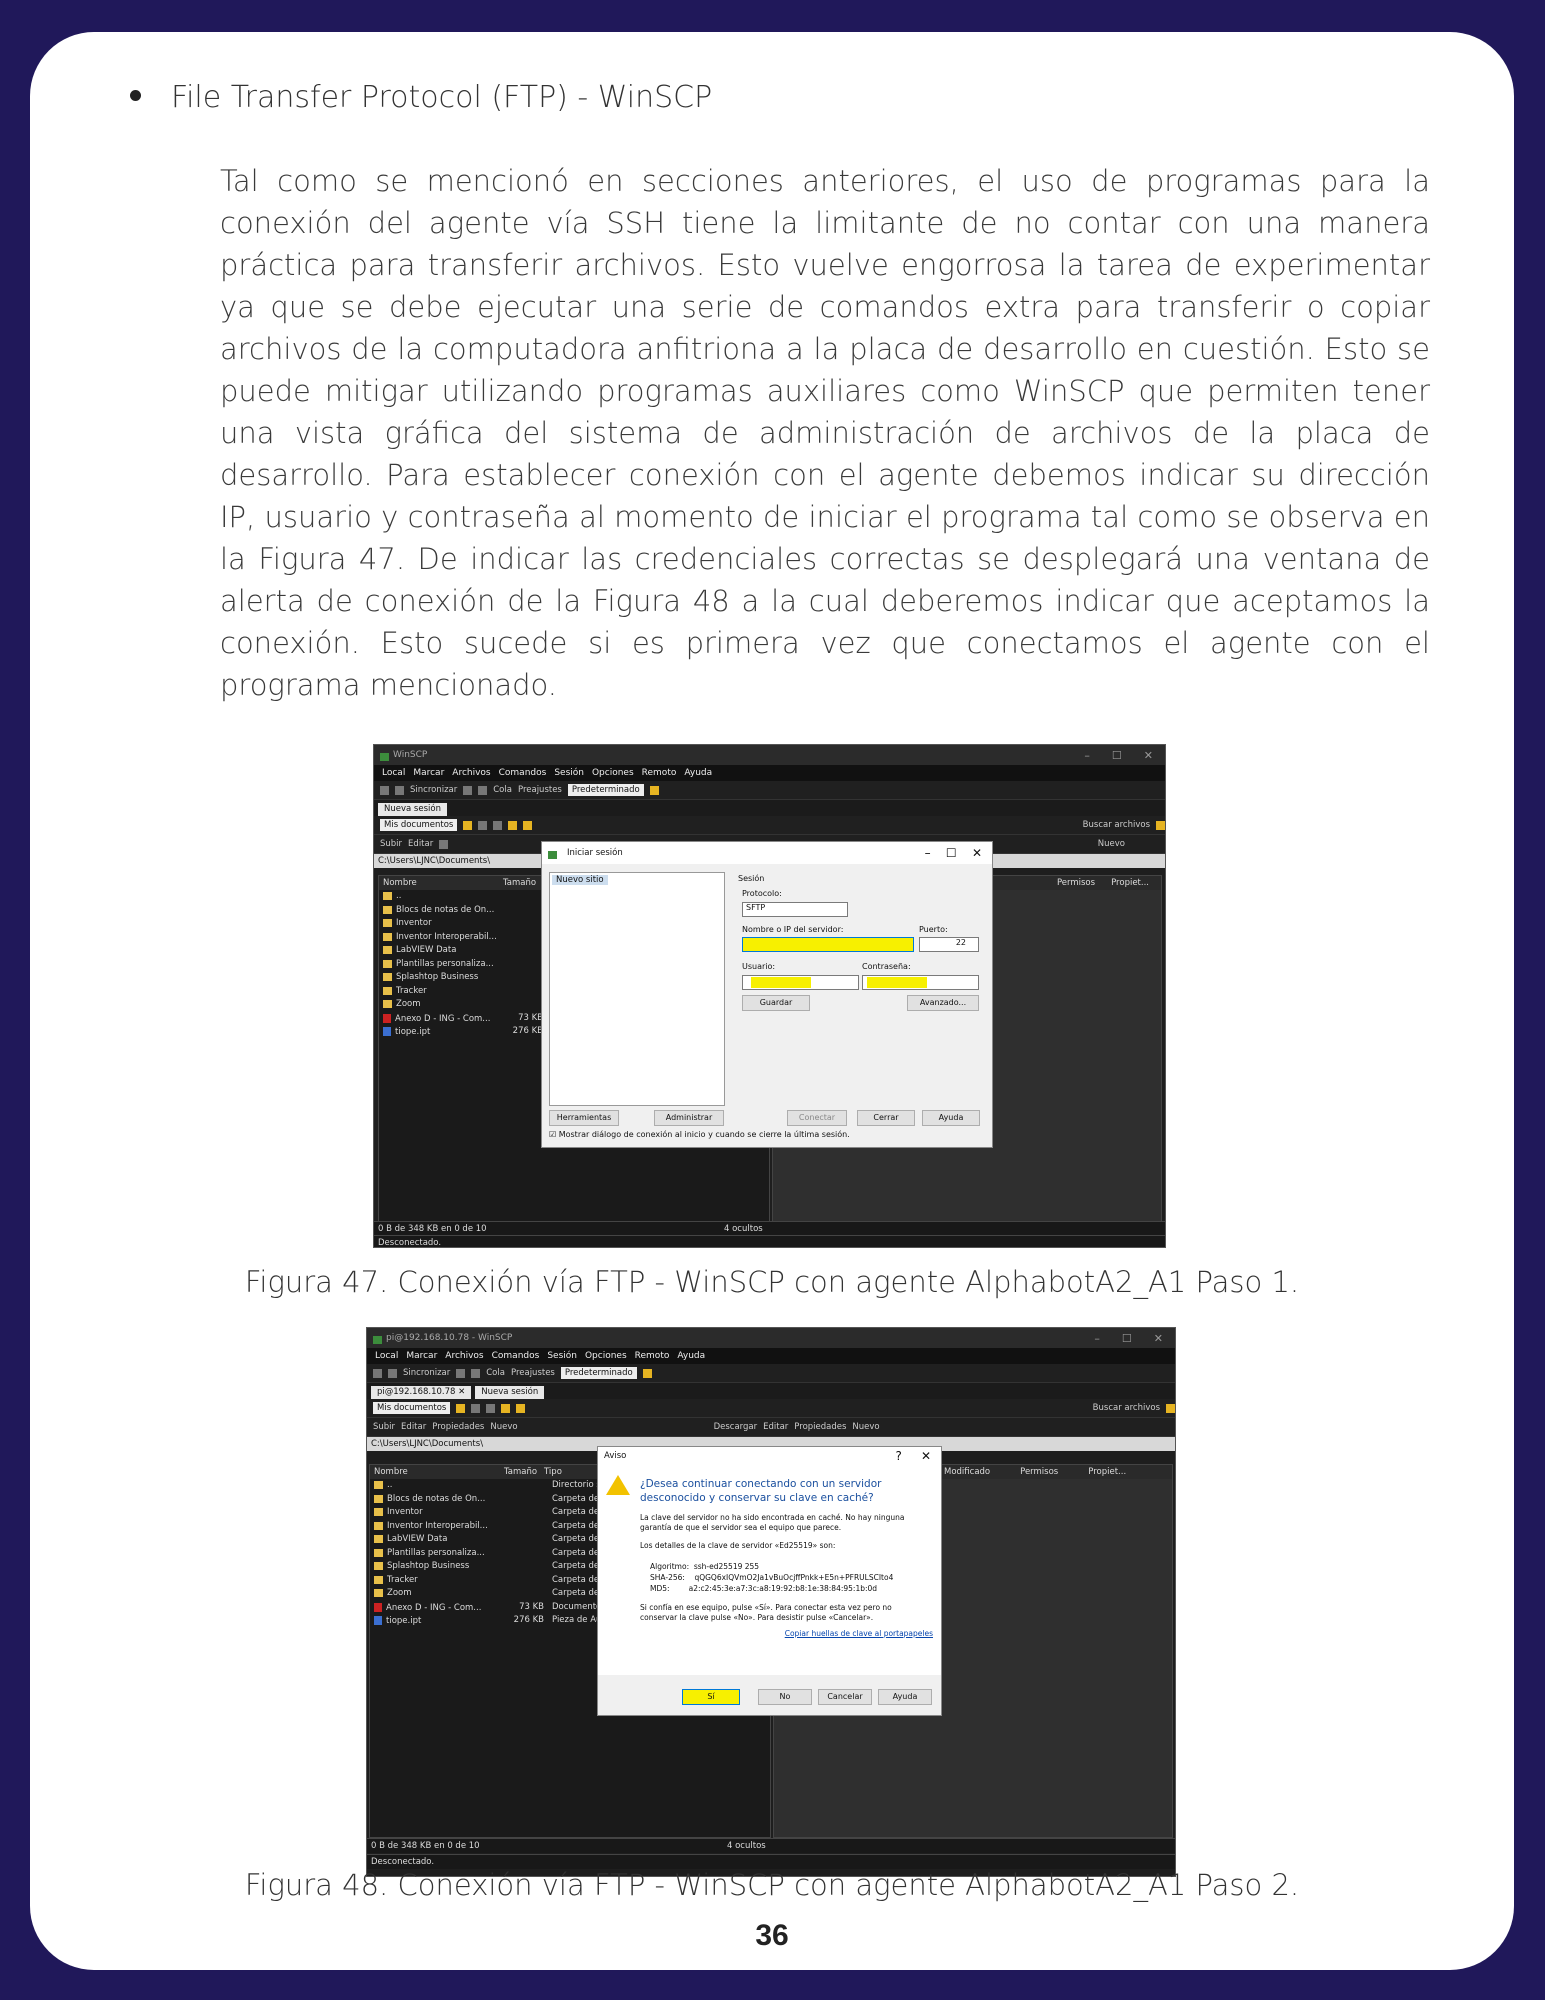  I want to click on close-button: Cerrar, so click(886, 1118).